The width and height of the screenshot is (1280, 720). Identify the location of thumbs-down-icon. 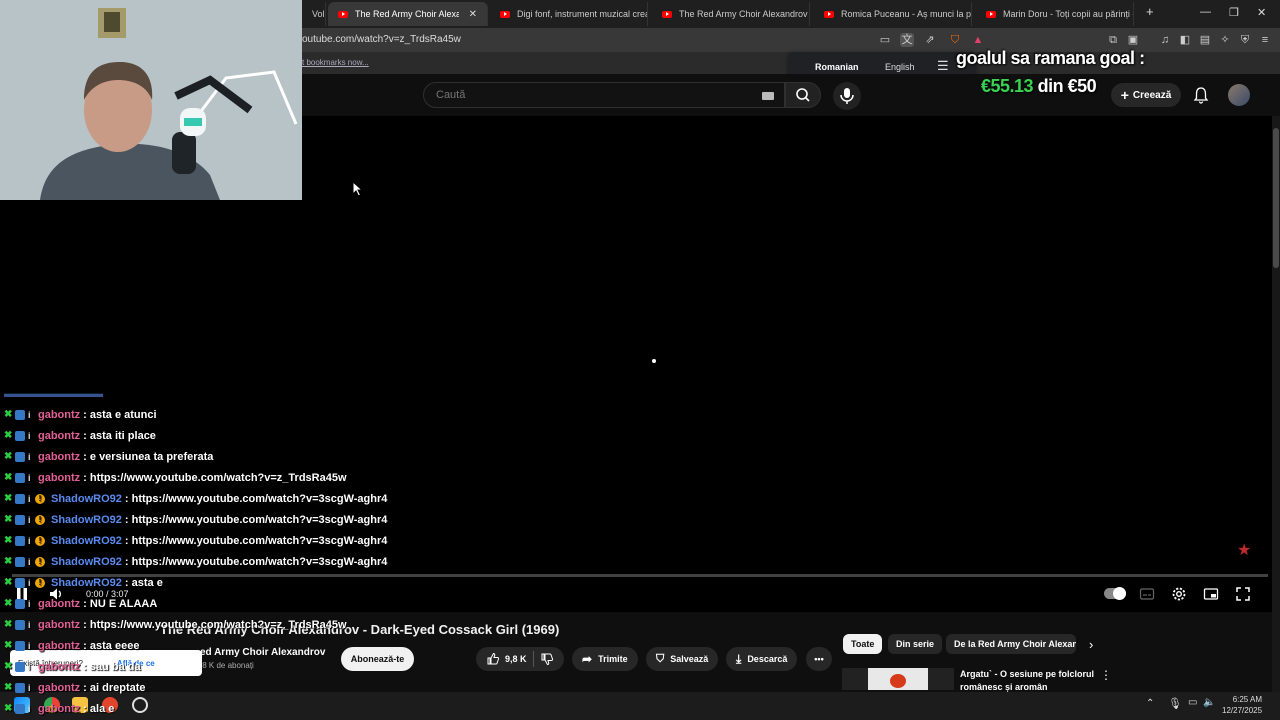
(547, 659).